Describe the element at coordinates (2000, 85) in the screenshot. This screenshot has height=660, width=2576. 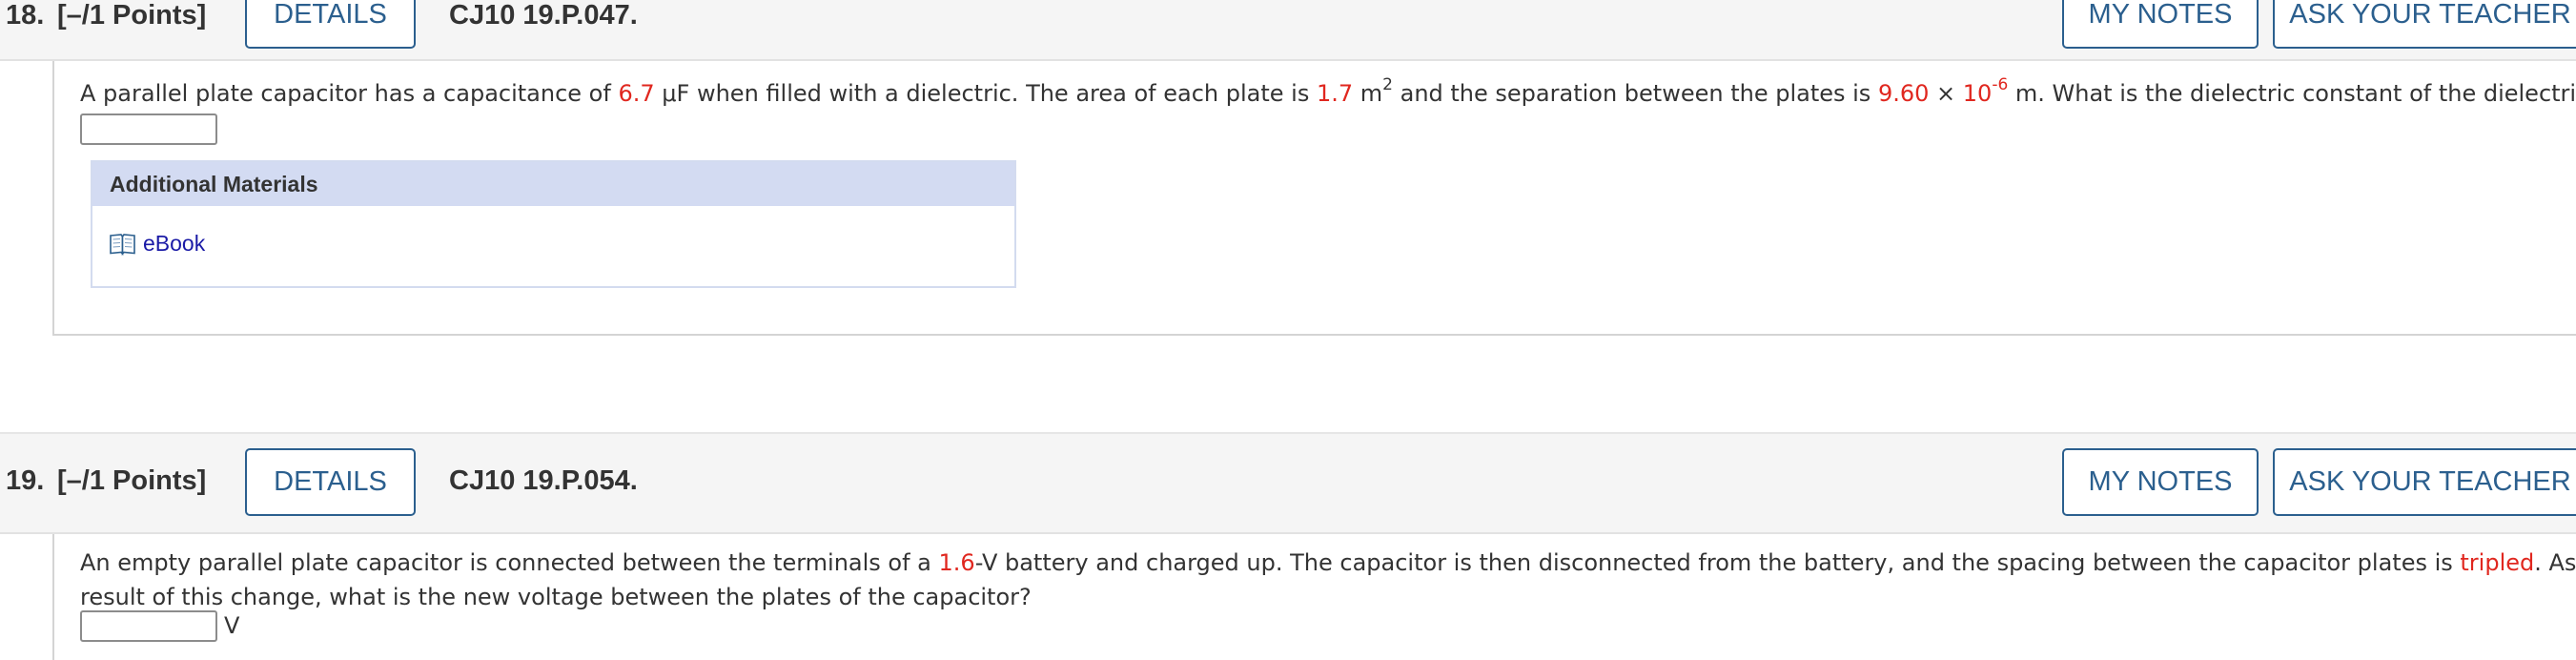
I see `separation-exponent: -6` at that location.